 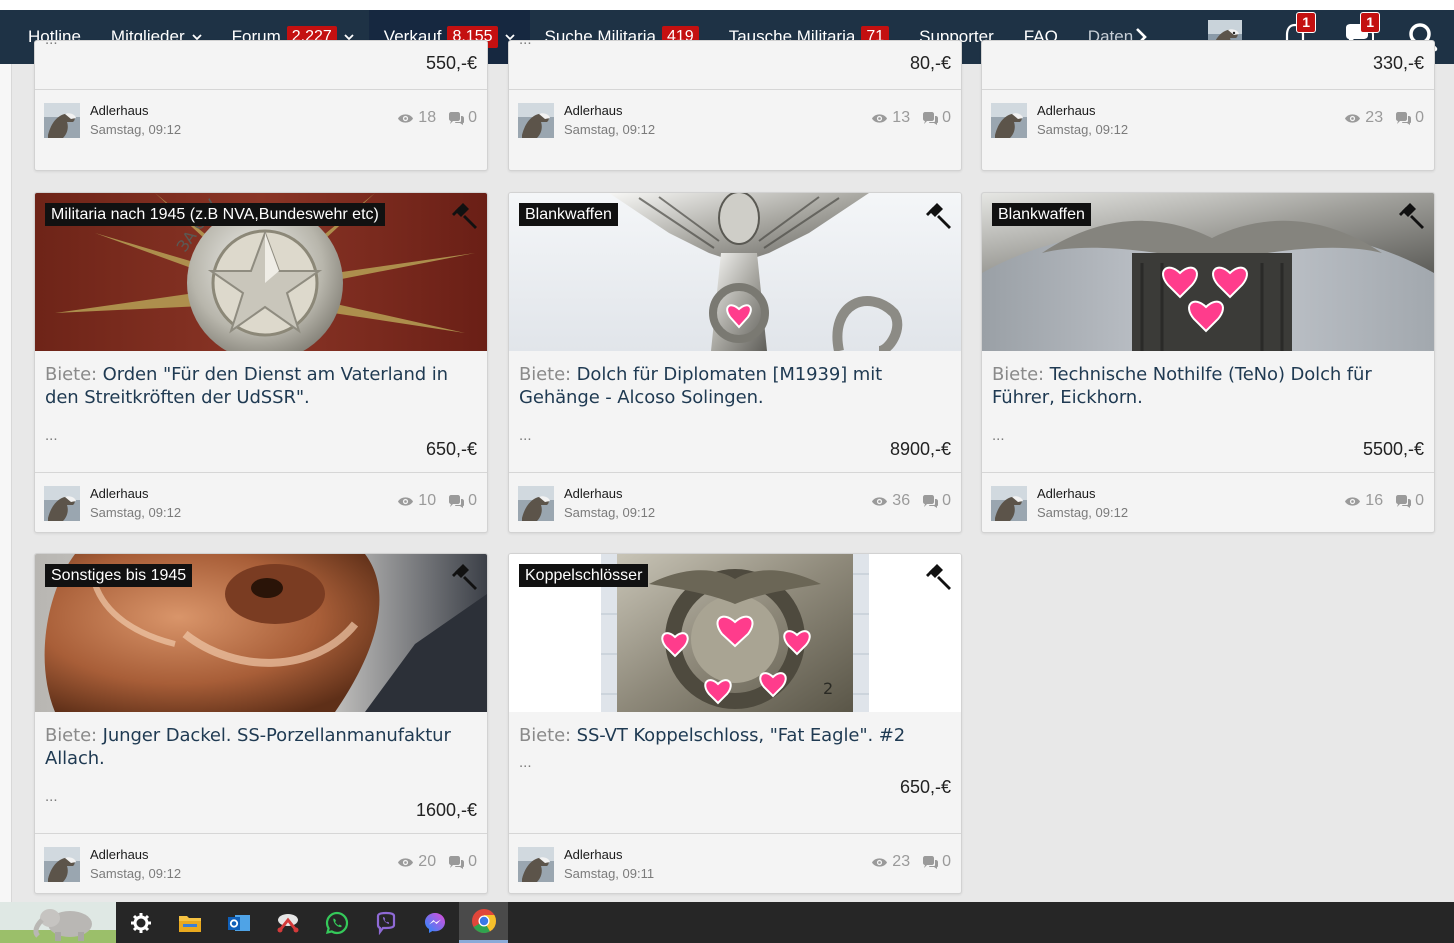 I want to click on card-footer: Adlerhaus Samstag, 09:12 18 0, so click(x=261, y=119).